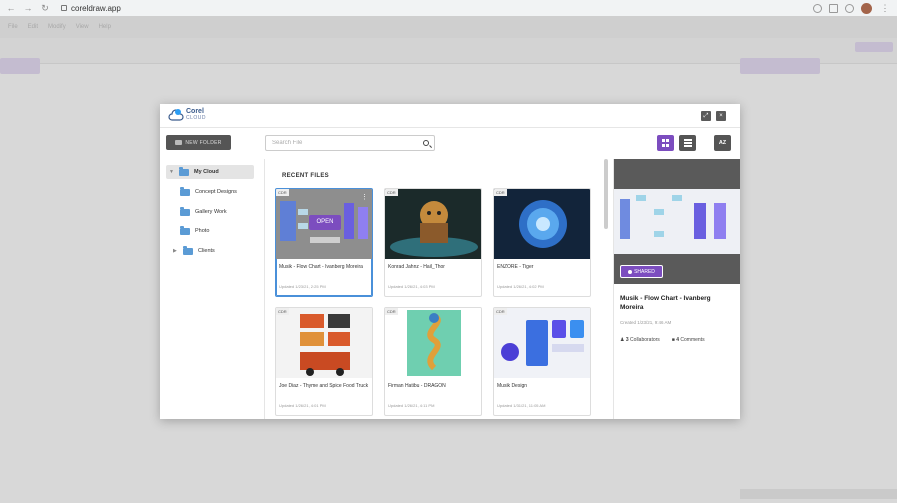 The image size is (897, 503). I want to click on file-name: Joe Diaz - Thyme and Spice Food Truck, so click(324, 386).